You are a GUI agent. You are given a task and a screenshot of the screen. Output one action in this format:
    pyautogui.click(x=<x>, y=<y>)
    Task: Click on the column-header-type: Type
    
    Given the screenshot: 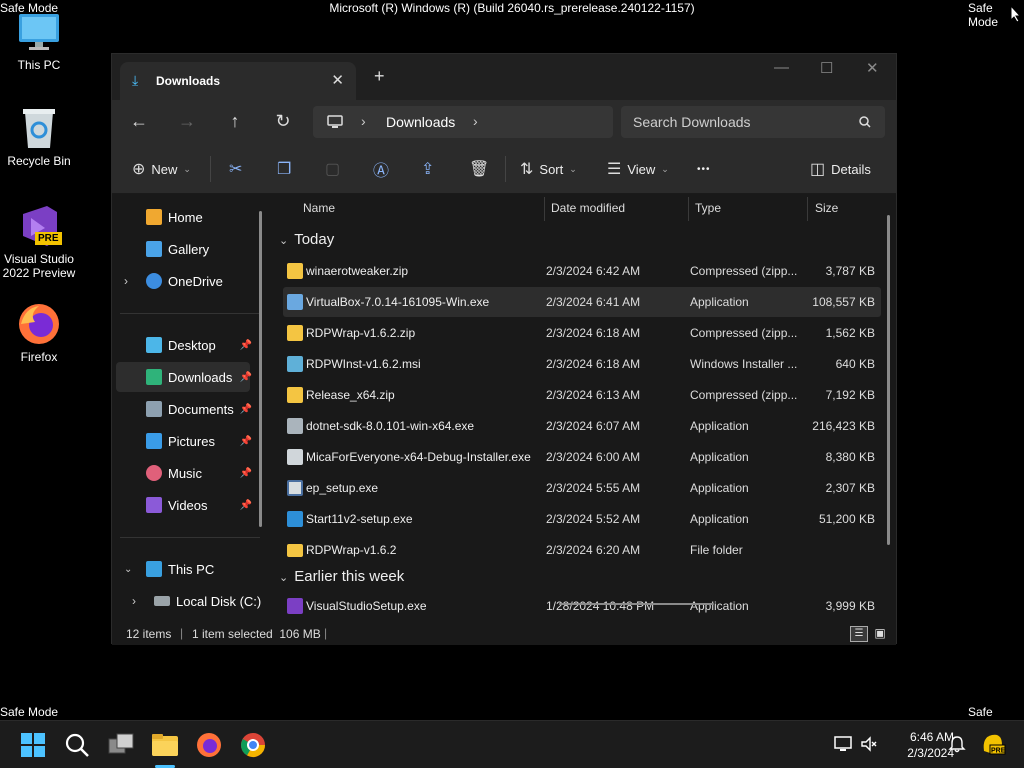 What is the action you would take?
    pyautogui.click(x=708, y=208)
    